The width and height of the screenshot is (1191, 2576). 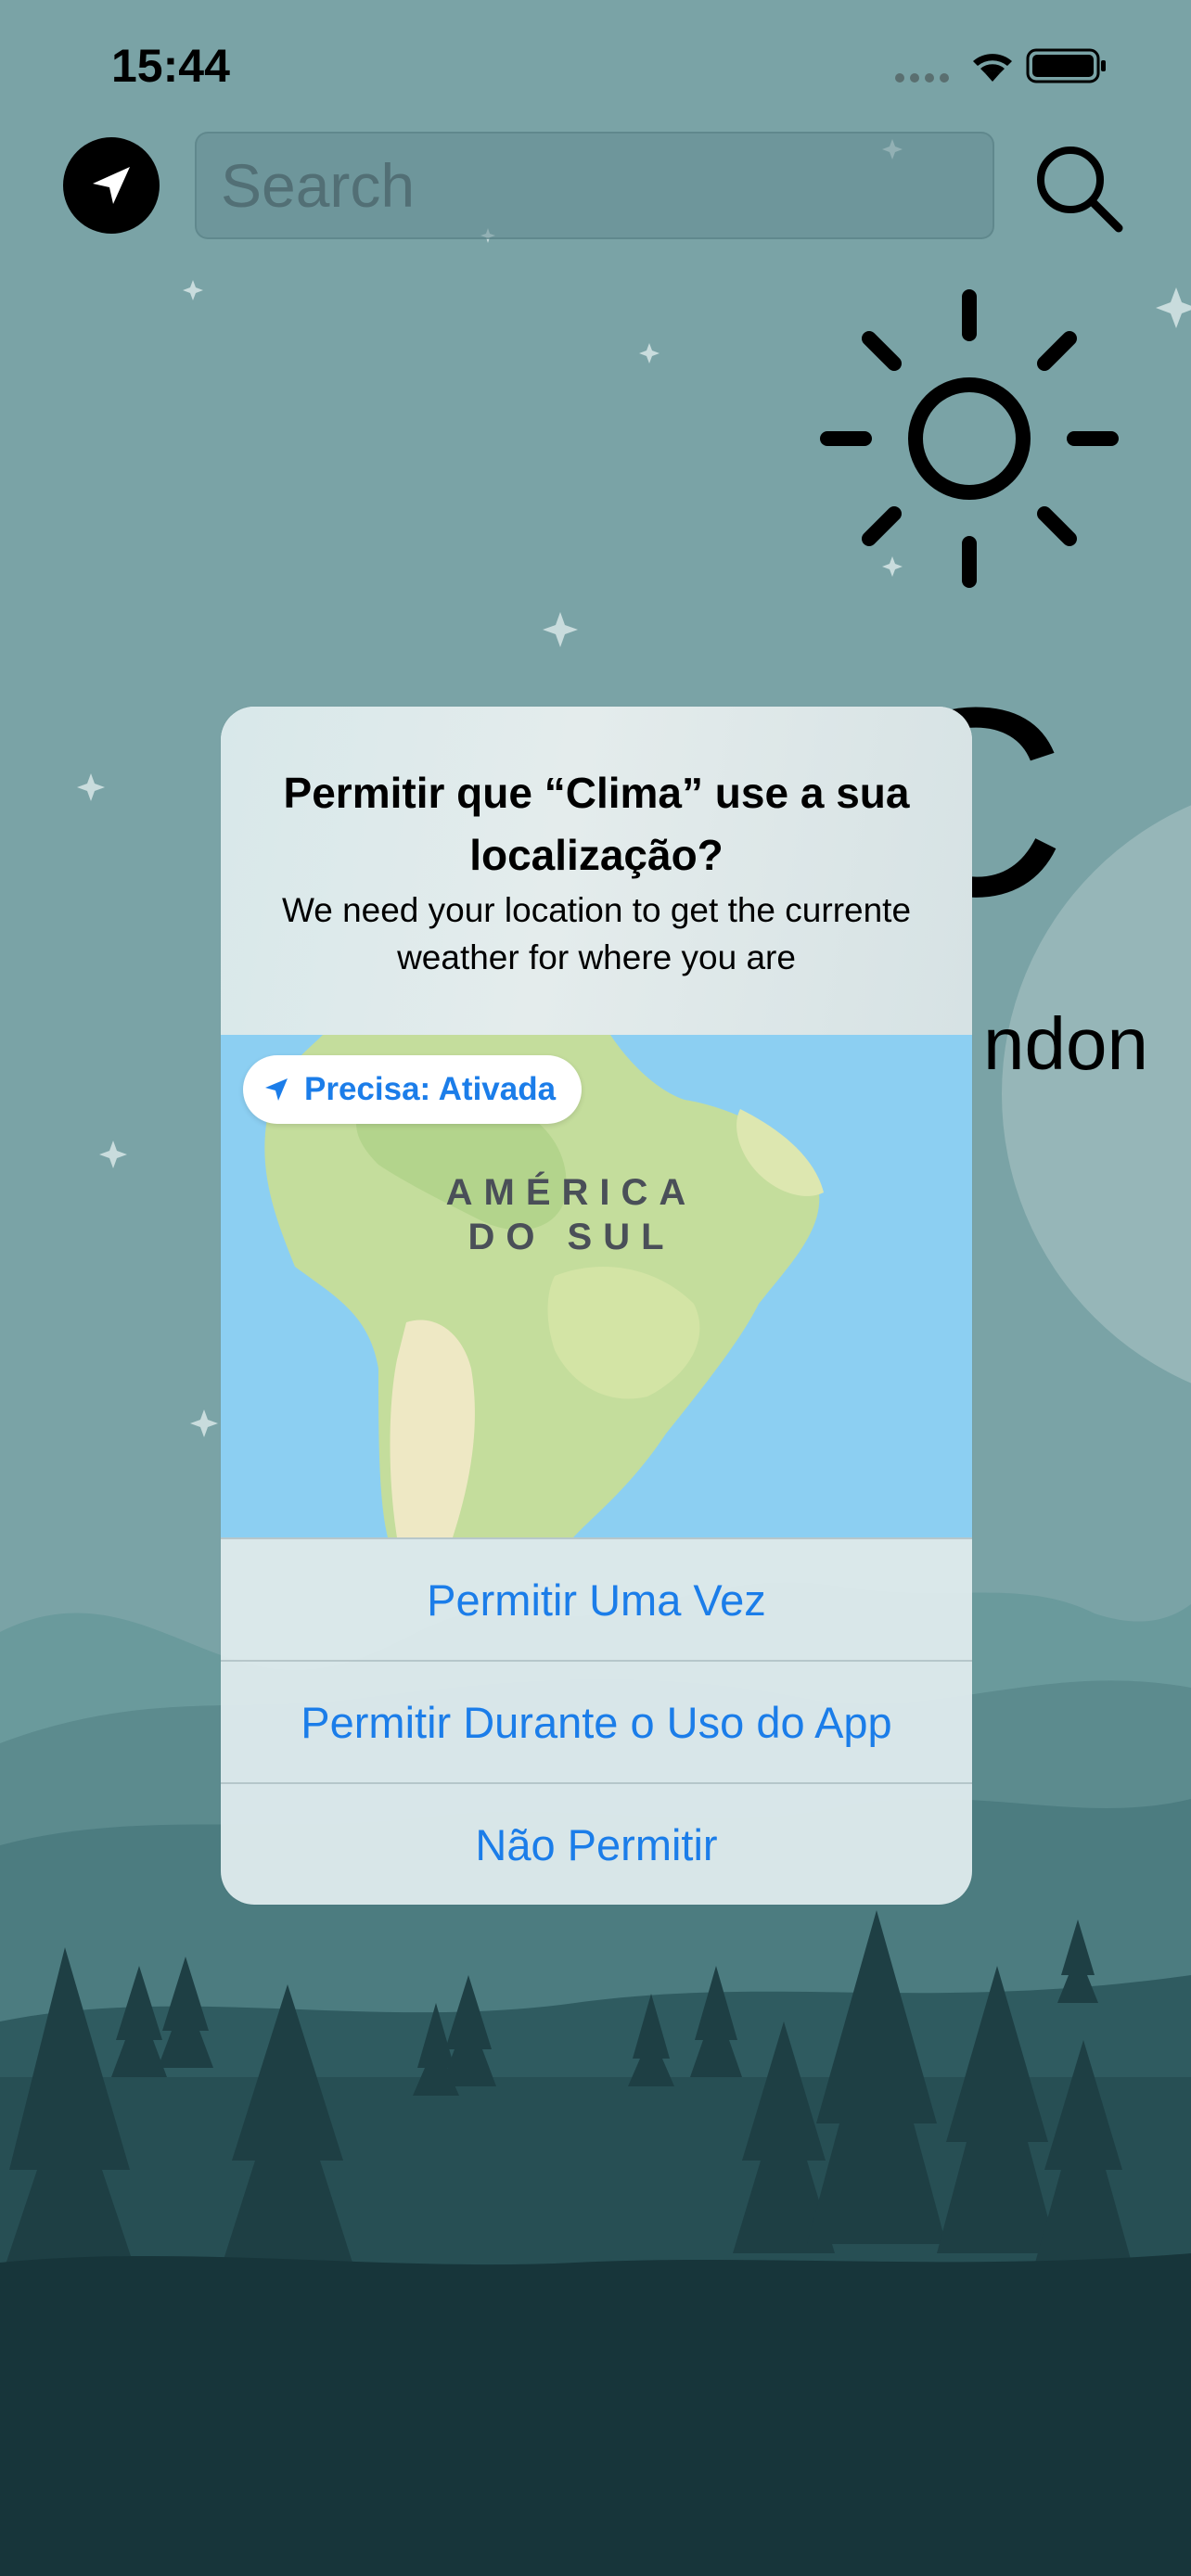 What do you see at coordinates (571, 1237) in the screenshot?
I see `map-region-label-line2: DO SUL` at bounding box center [571, 1237].